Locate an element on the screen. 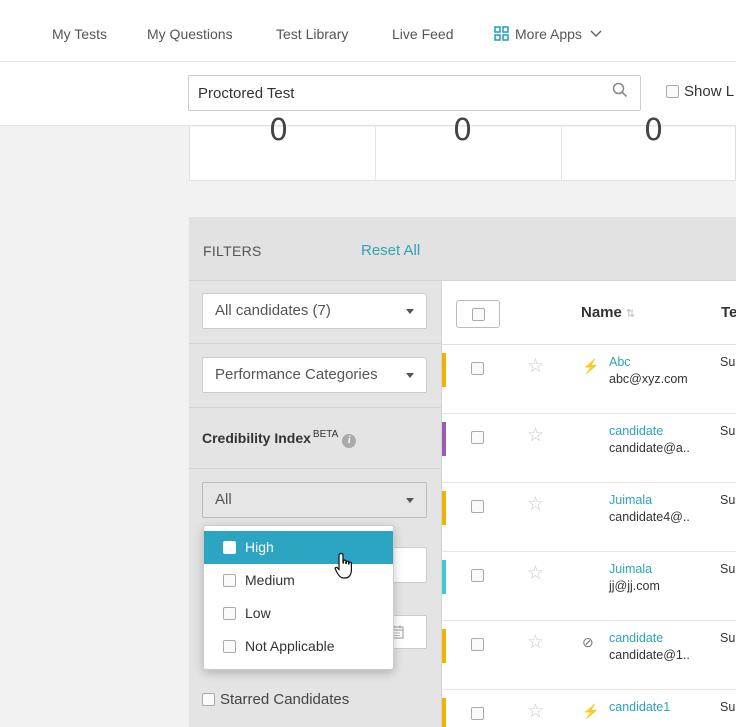  credibility-dropdown-menu: High Medium Low Not Applicable is located at coordinates (298, 597).